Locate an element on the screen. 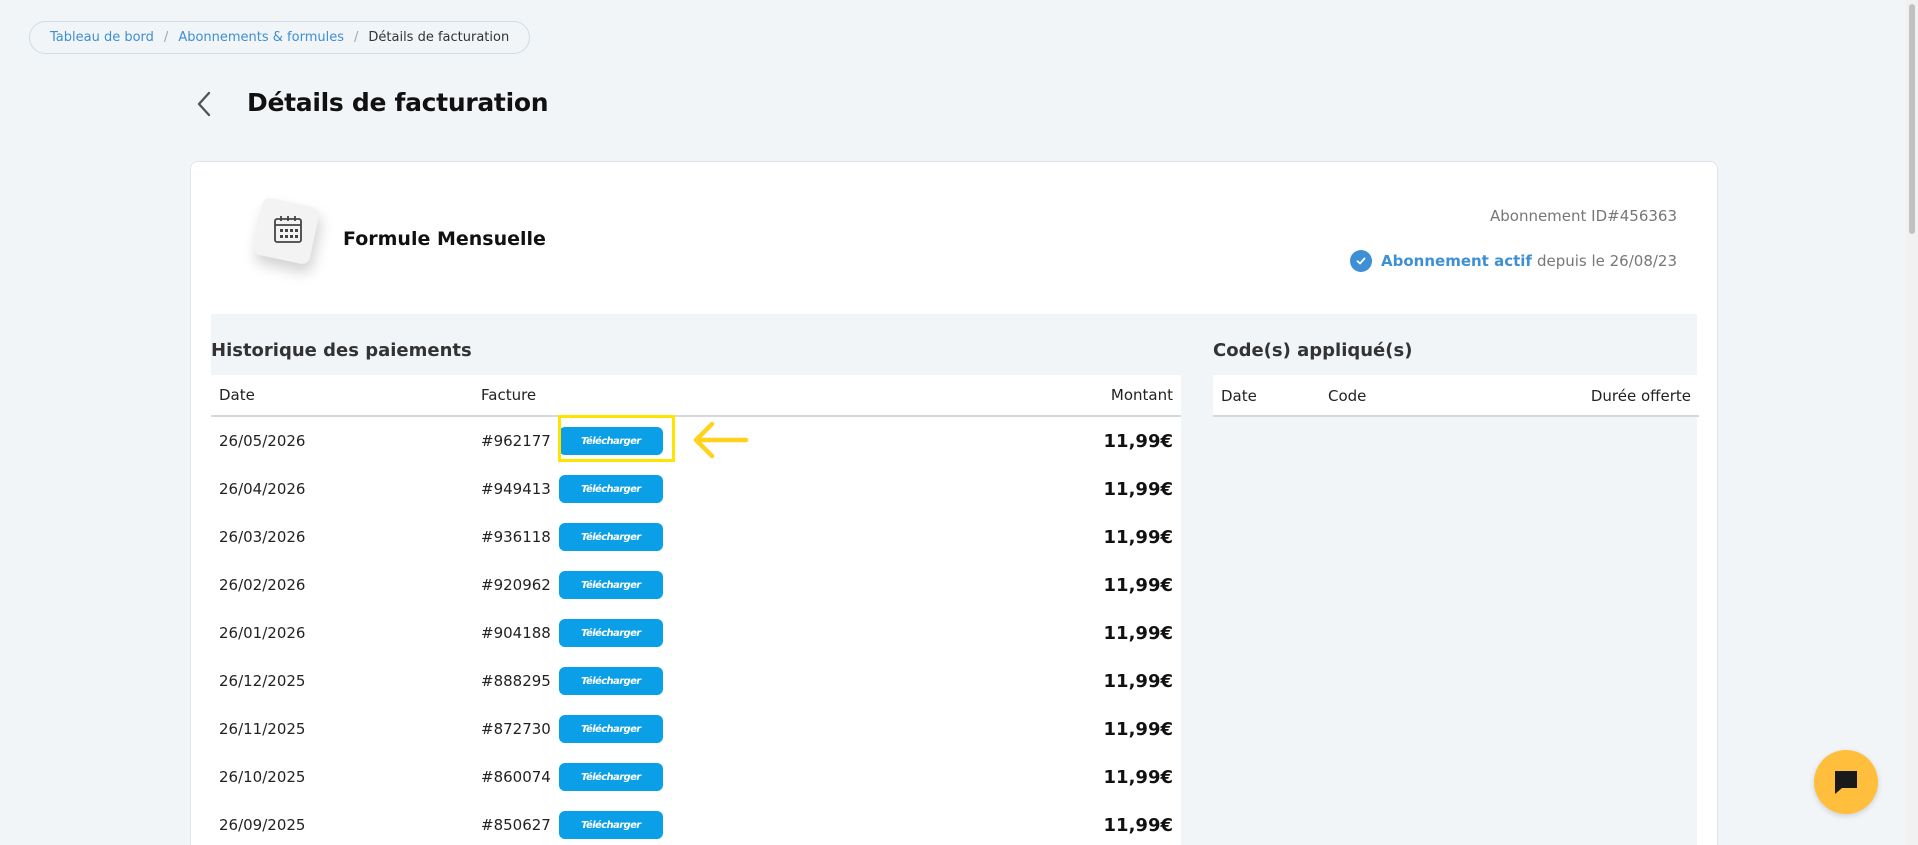 The height and width of the screenshot is (845, 1918). codes-table: Date Code Durée offerte is located at coordinates (1456, 396).